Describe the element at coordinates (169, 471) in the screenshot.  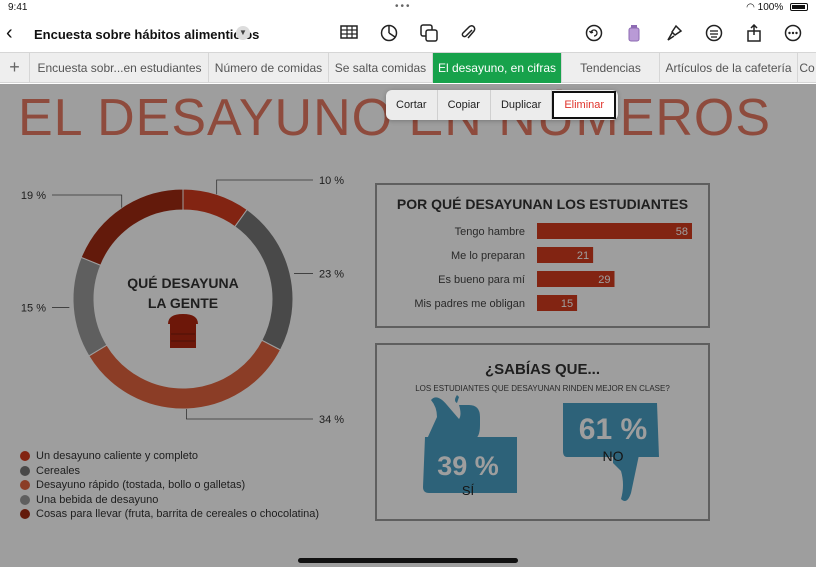
I see `legend-item: Cereales` at that location.